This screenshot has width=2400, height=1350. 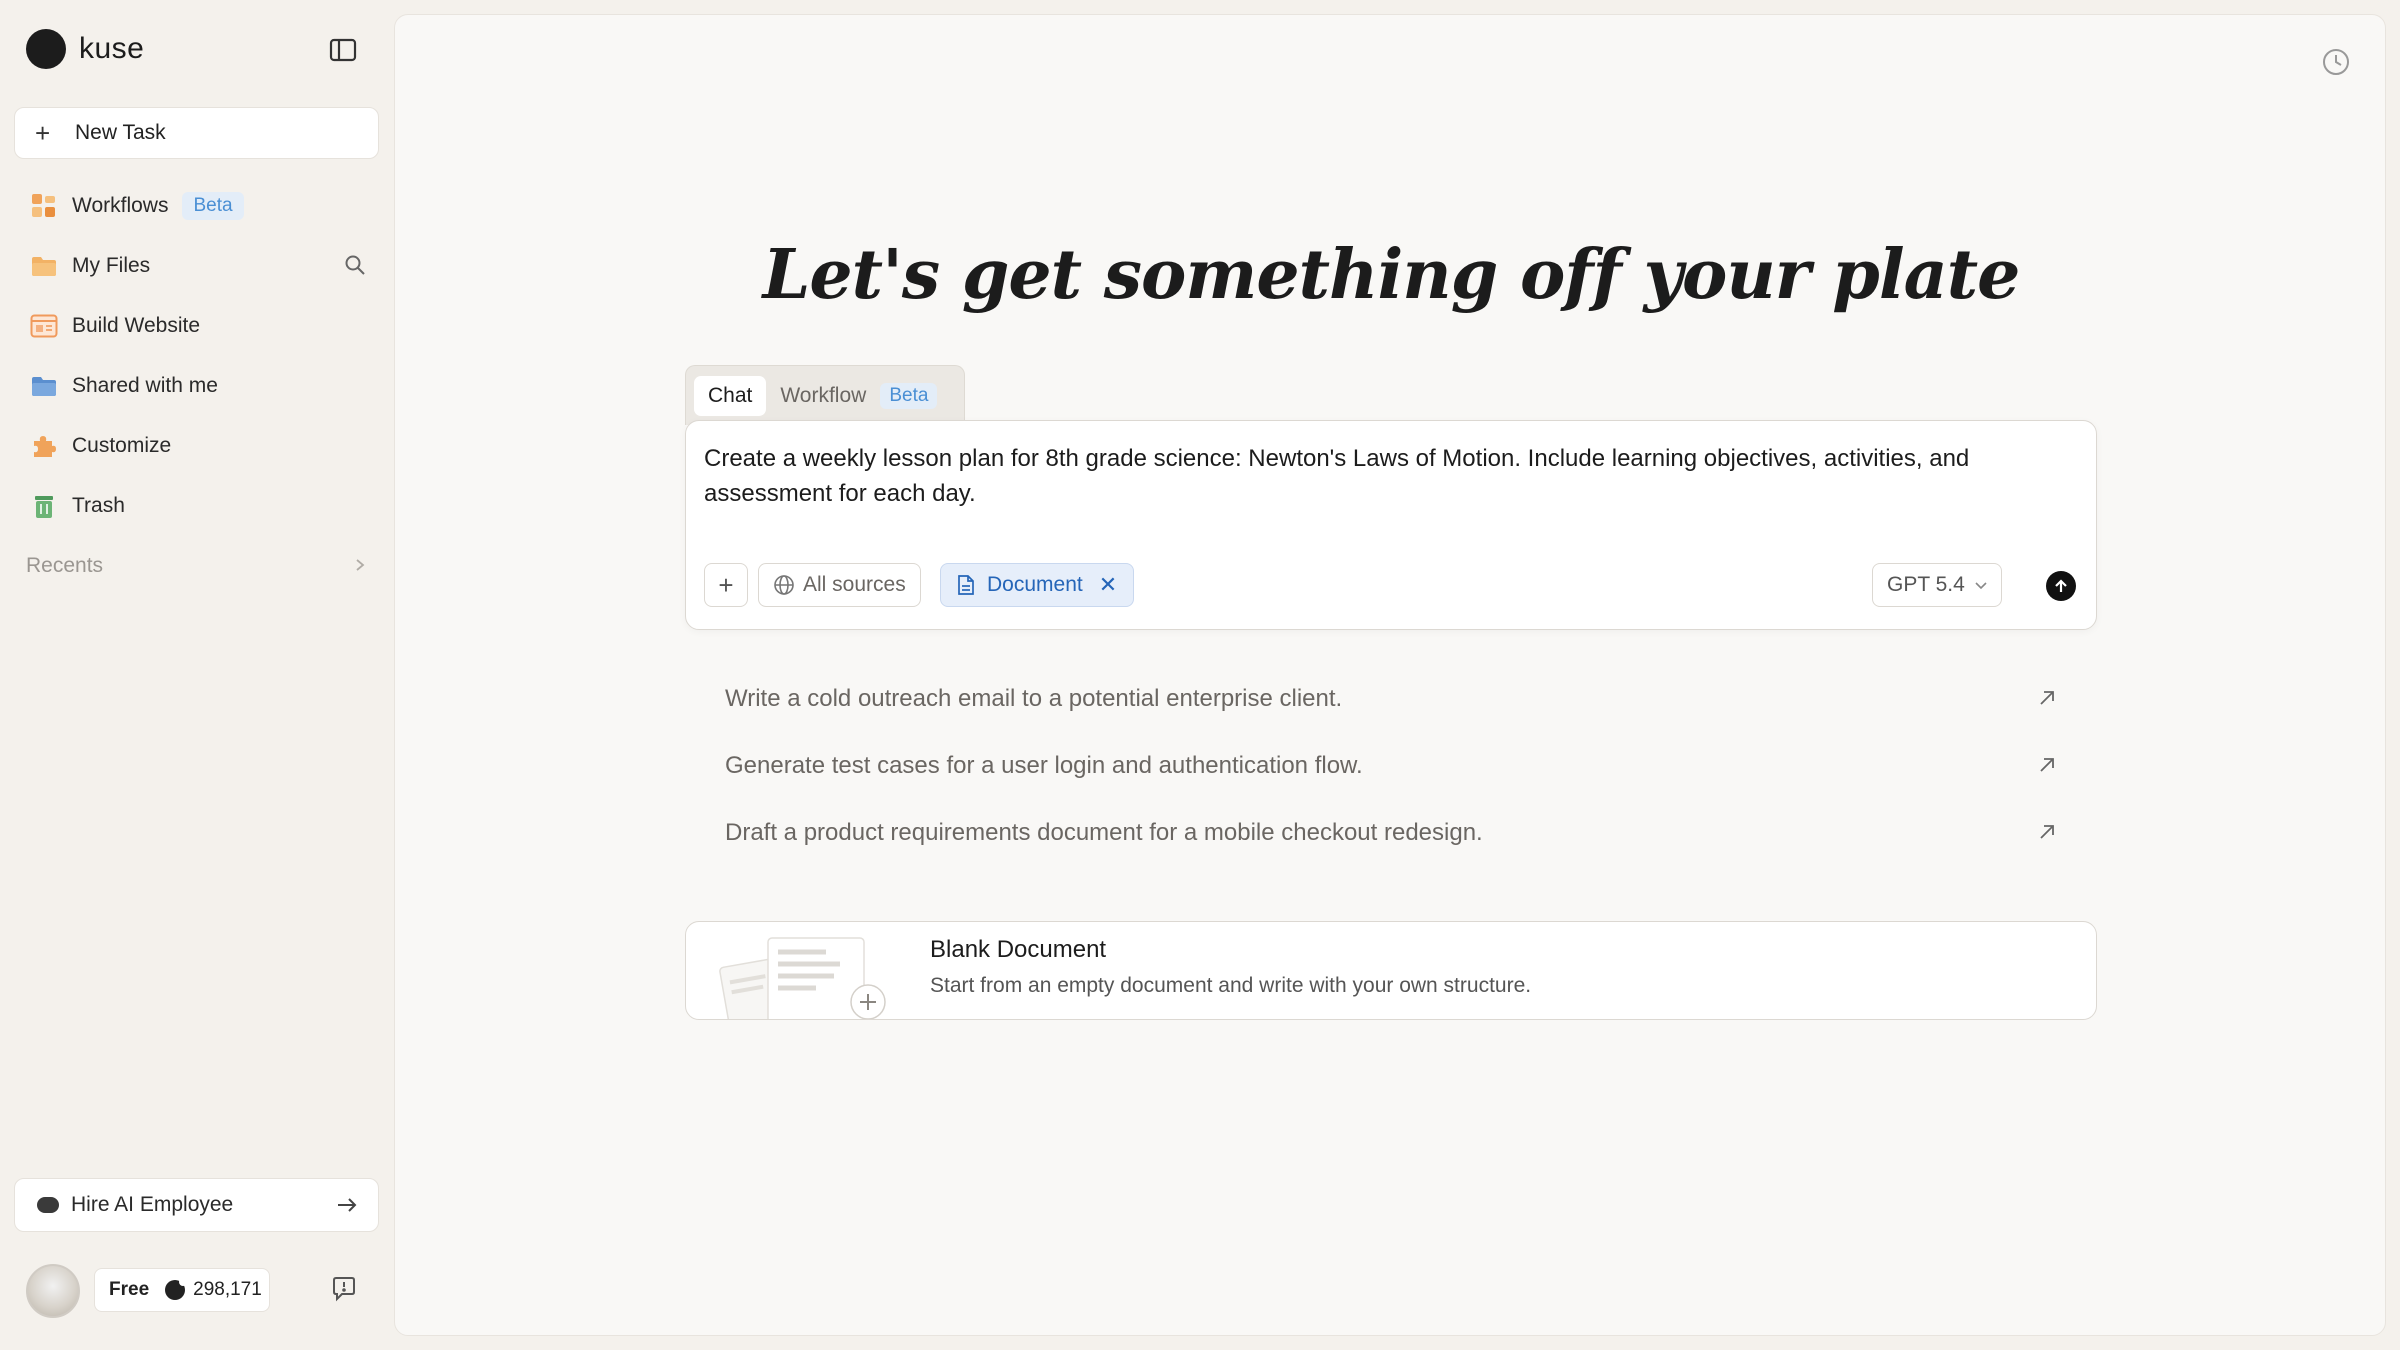 What do you see at coordinates (345, 1290) in the screenshot?
I see `feedback-icon` at bounding box center [345, 1290].